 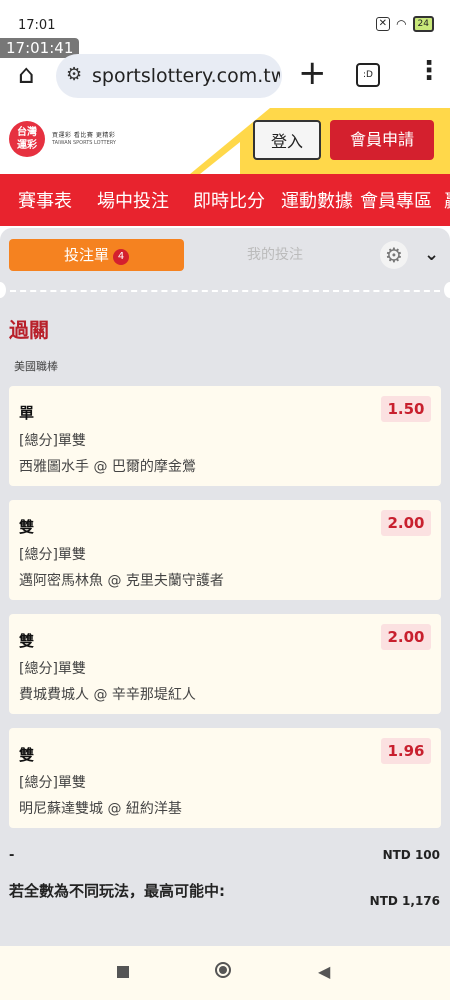 I want to click on url-text: sportslottery.com.tw/s, so click(x=186, y=76).